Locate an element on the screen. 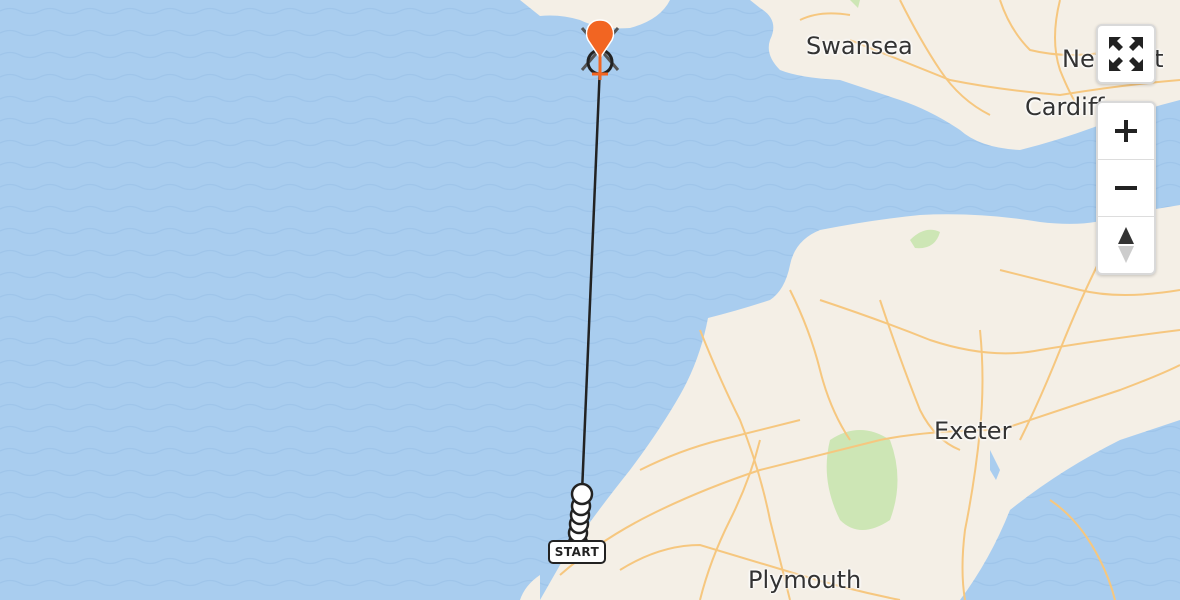 This screenshot has height=600, width=1180. plus-icon is located at coordinates (1126, 131).